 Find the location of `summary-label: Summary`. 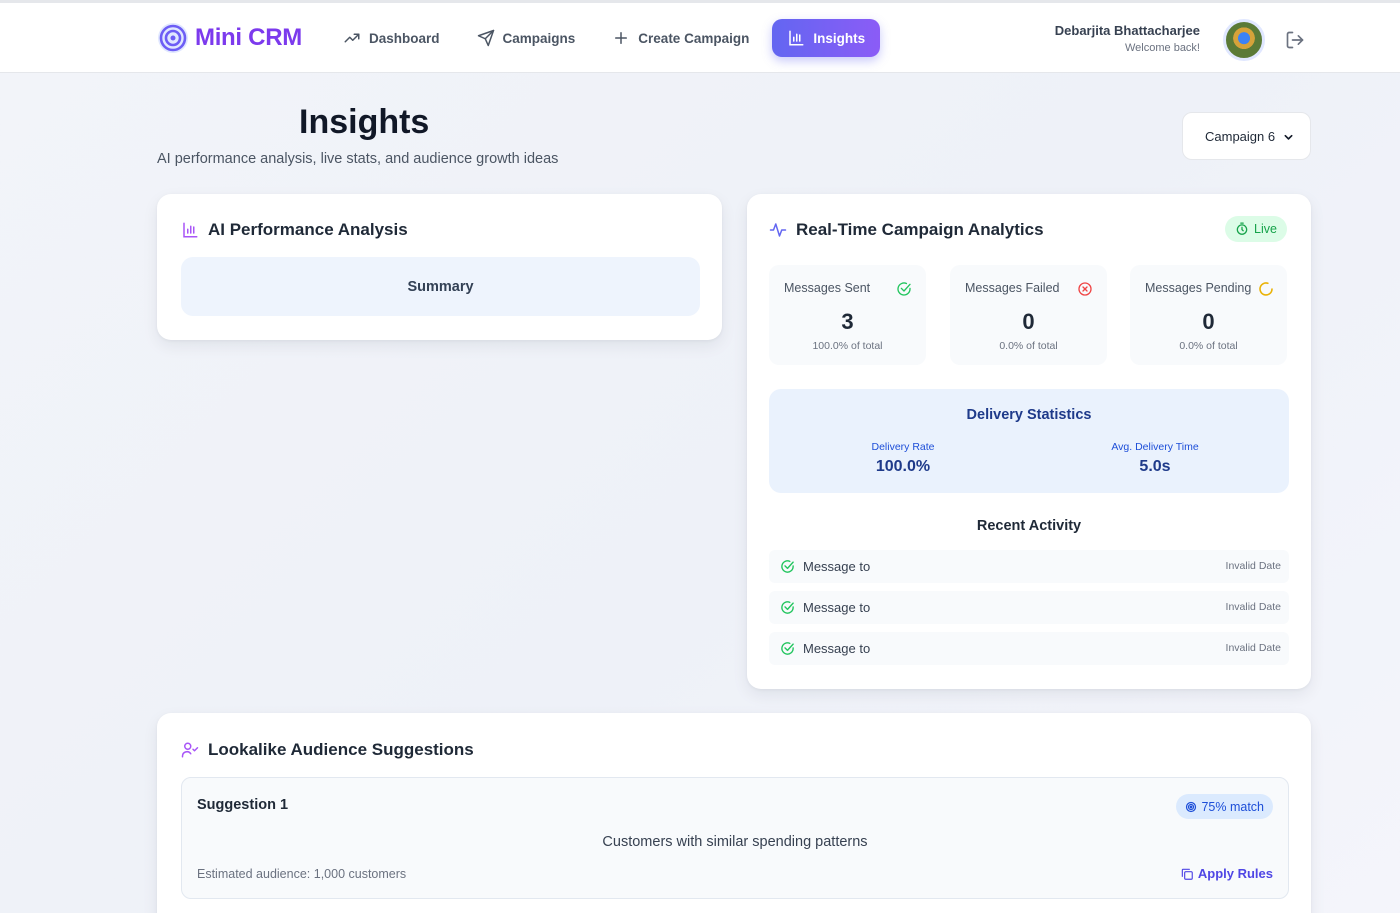

summary-label: Summary is located at coordinates (440, 286).